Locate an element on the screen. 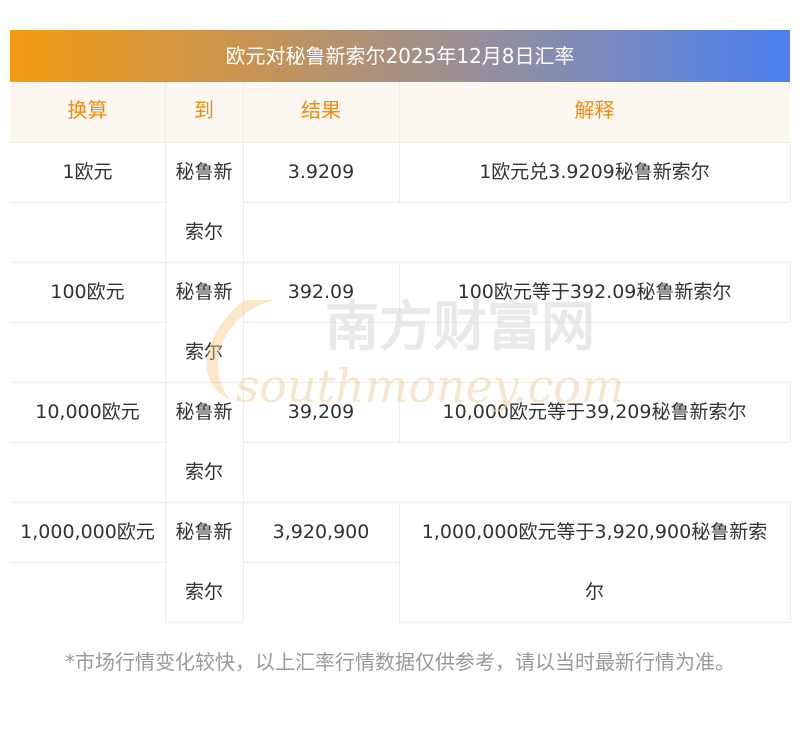 Image resolution: width=800 pixels, height=729 pixels. table-header-row: 换算 到 结果 解释 is located at coordinates (400, 112).